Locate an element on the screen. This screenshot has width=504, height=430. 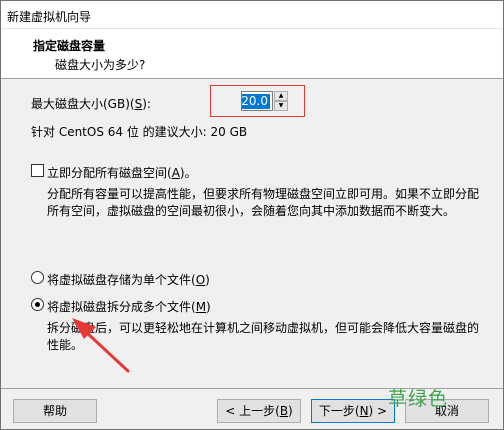
wizard-header: 指定磁盘容量 磁盘大小为多少? is located at coordinates (252, 54).